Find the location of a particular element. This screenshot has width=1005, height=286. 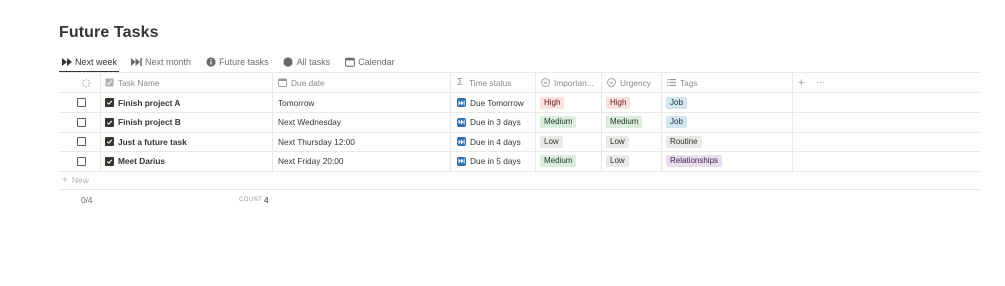

column-header-done is located at coordinates (86, 82).